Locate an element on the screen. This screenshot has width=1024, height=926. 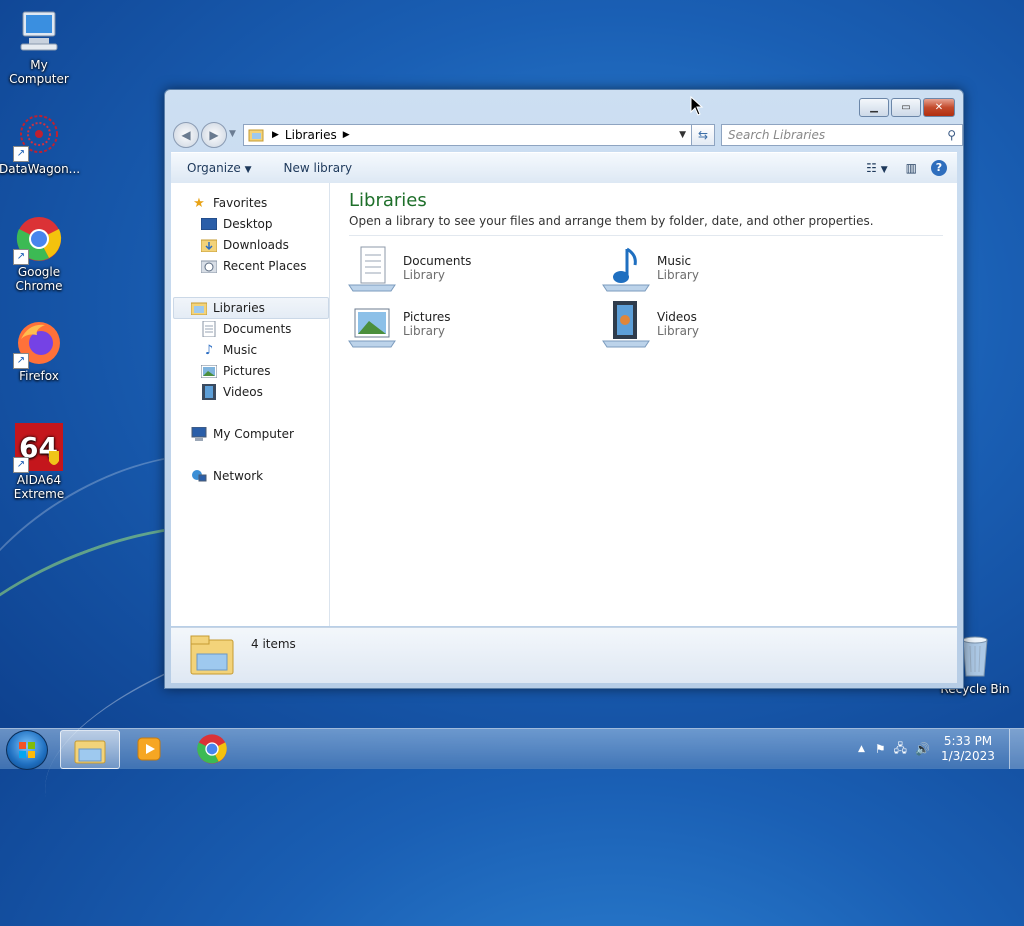
nav-item-network: Network is located at coordinates (227, 476).